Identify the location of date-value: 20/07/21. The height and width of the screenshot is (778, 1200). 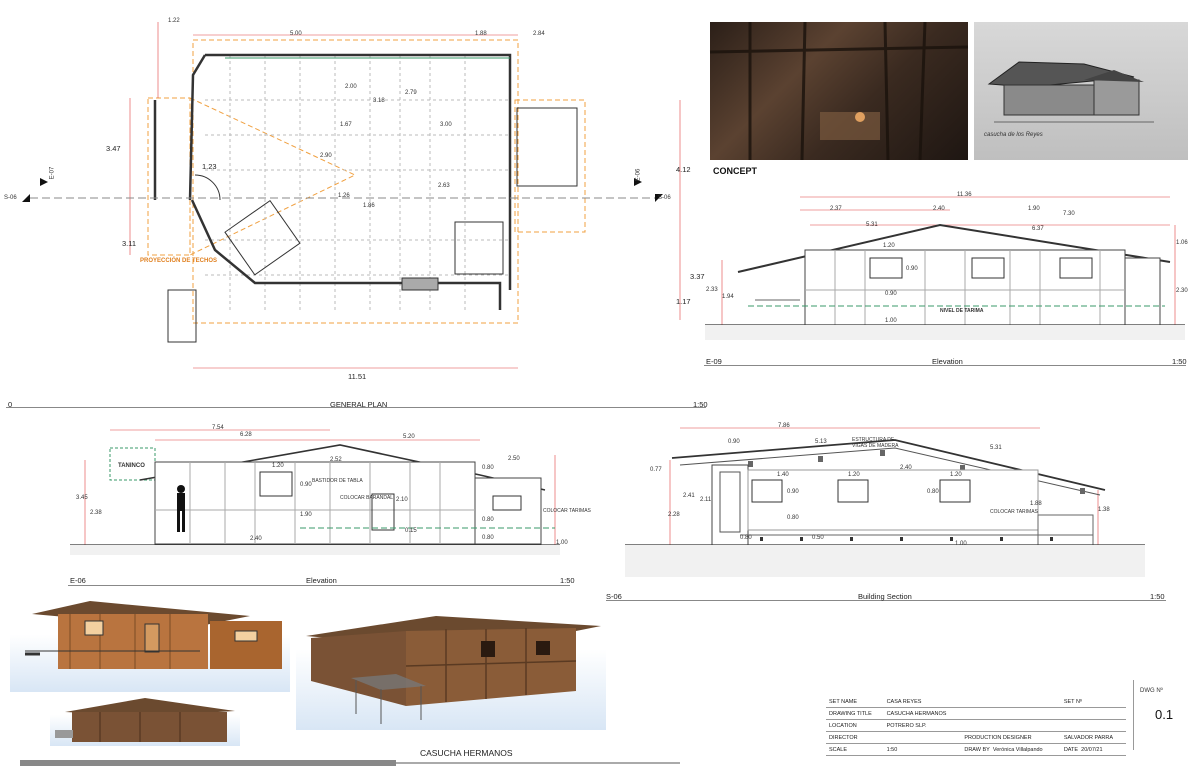
(1092, 749).